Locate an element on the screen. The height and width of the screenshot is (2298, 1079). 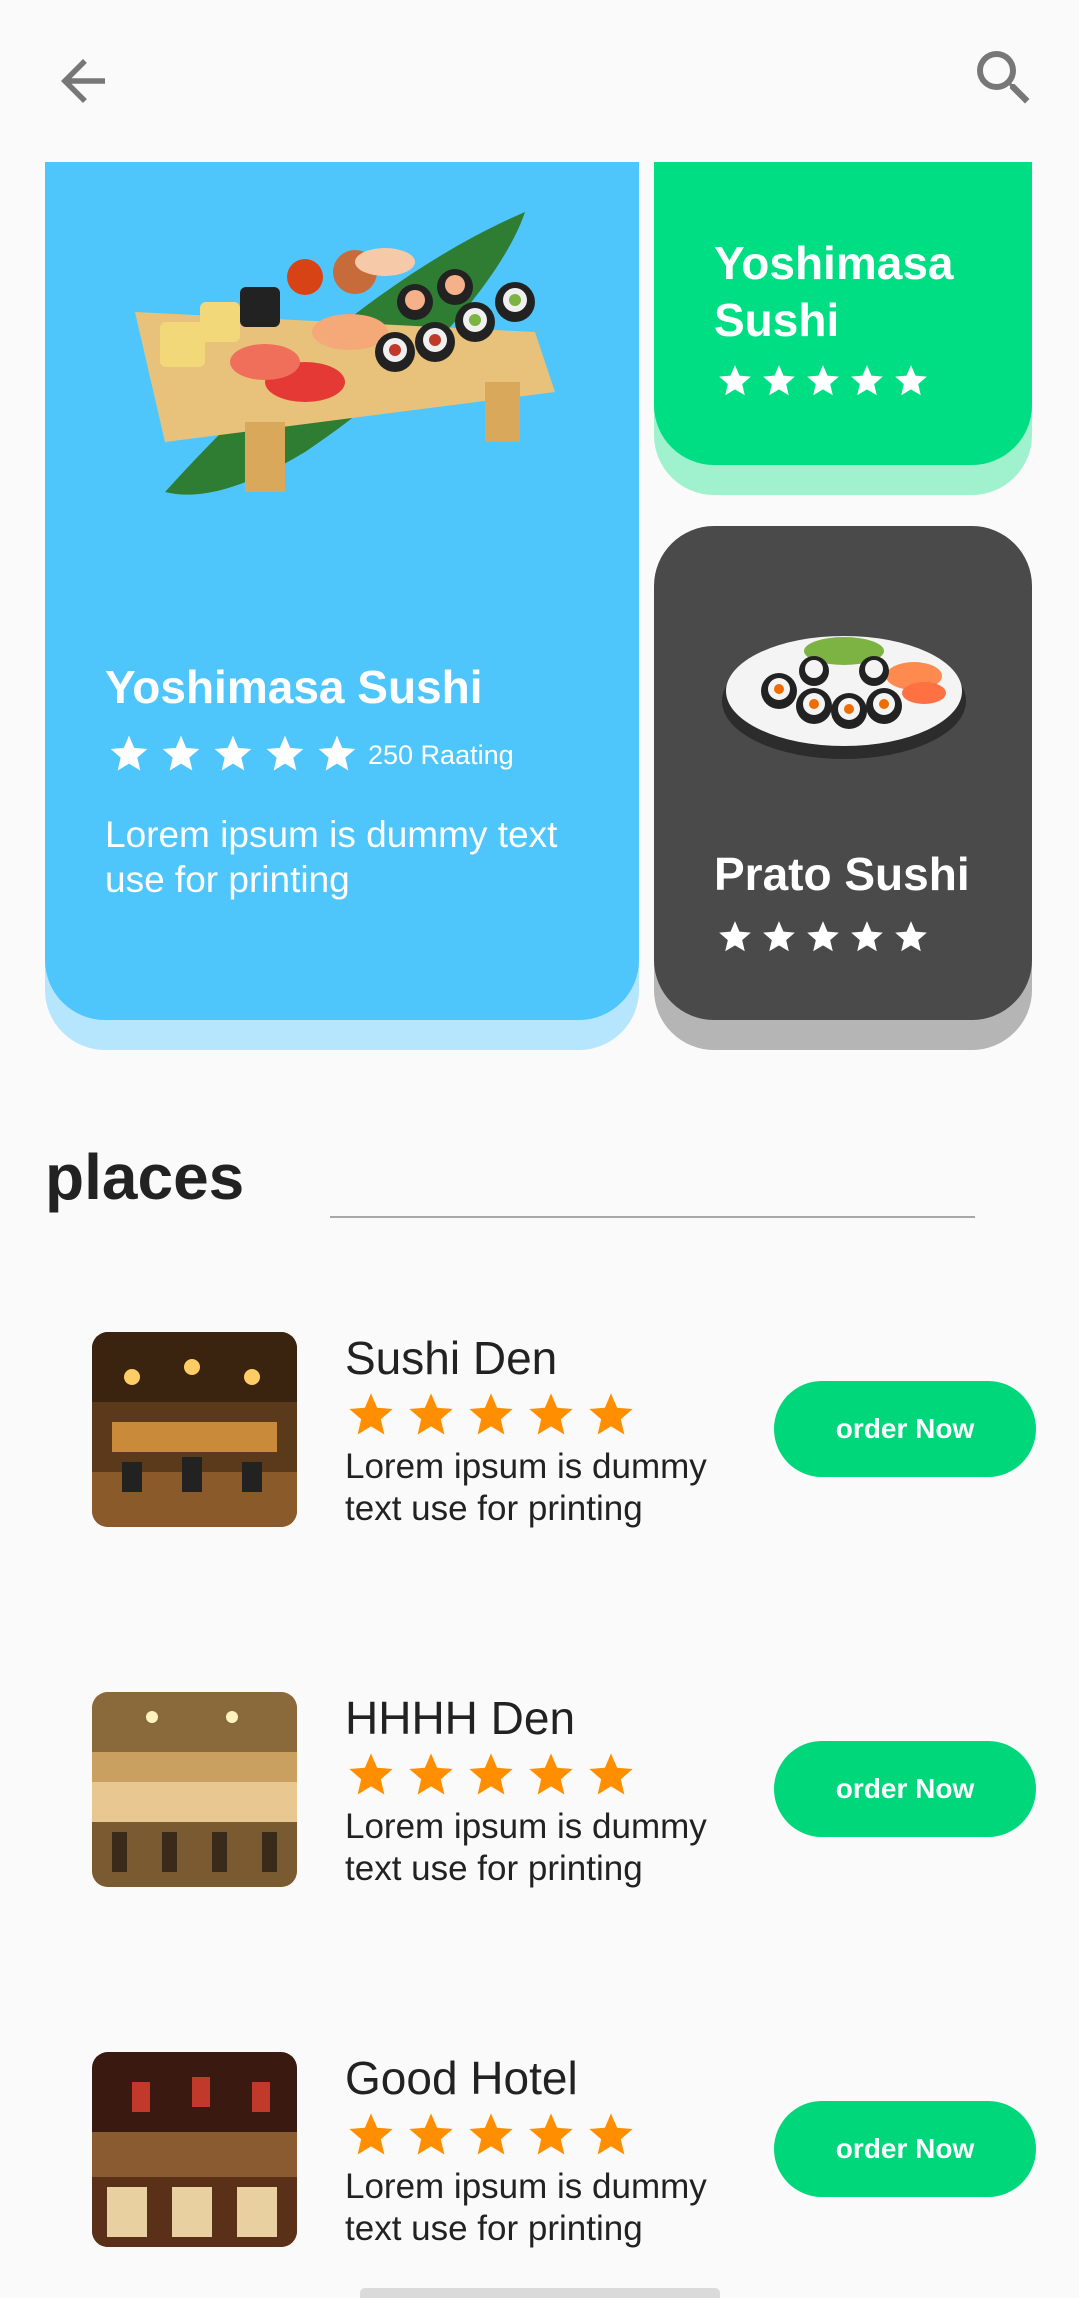
featured-card-bottom-right: Prato Sushi is located at coordinates (843, 773).